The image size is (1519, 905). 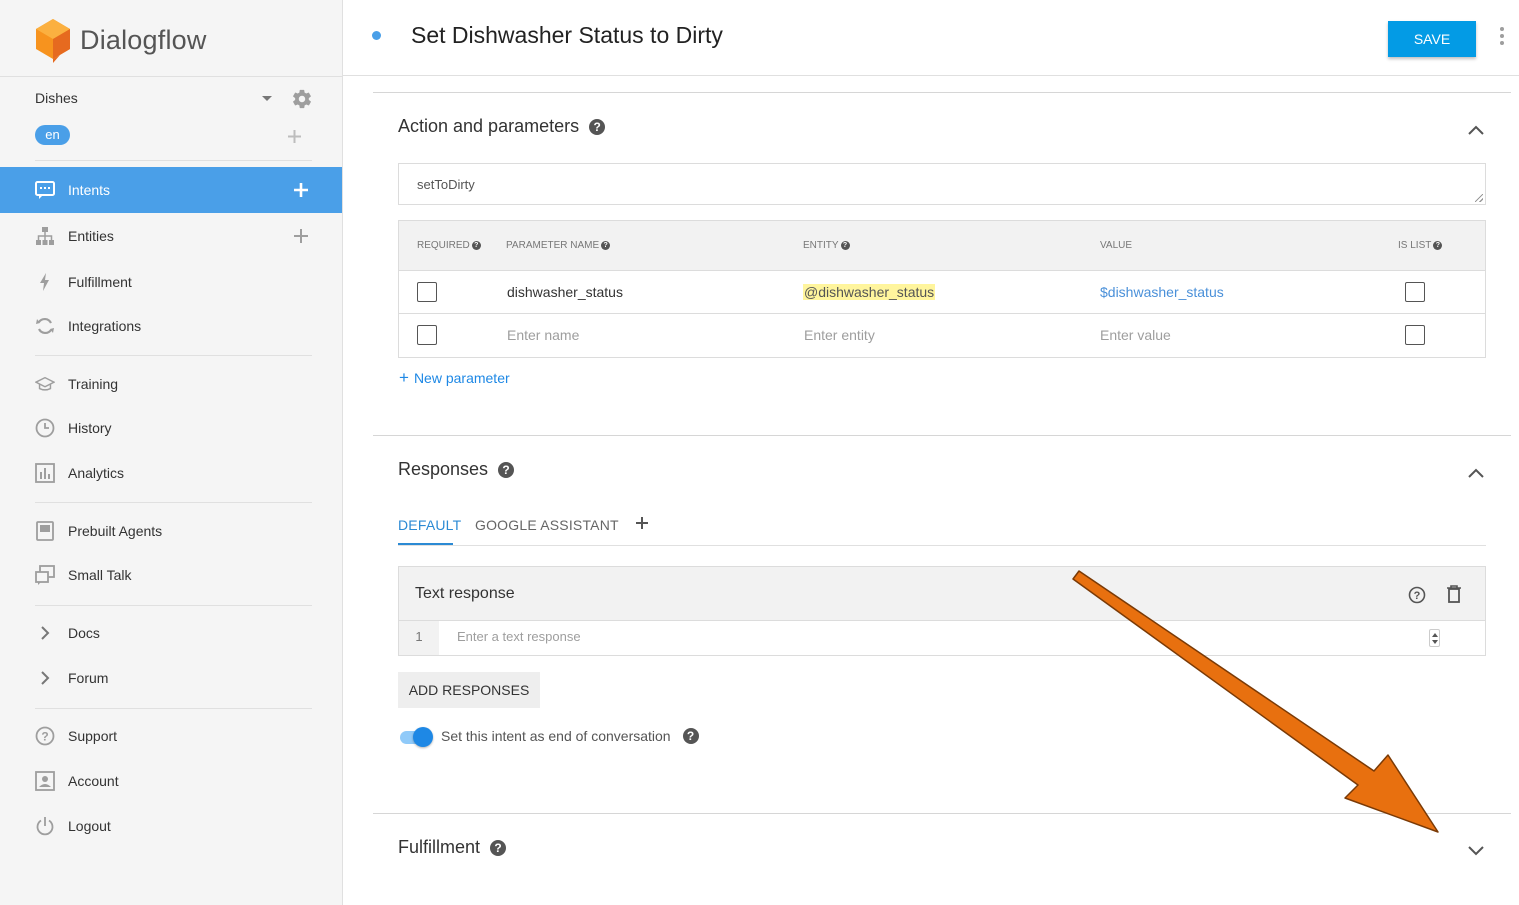 I want to click on sidebar-item-label: Docs, so click(x=84, y=633).